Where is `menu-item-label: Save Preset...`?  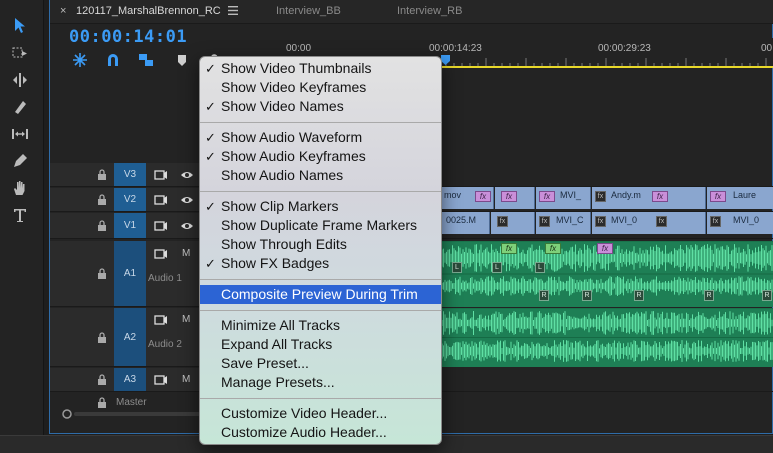
menu-item-label: Save Preset... is located at coordinates (265, 363).